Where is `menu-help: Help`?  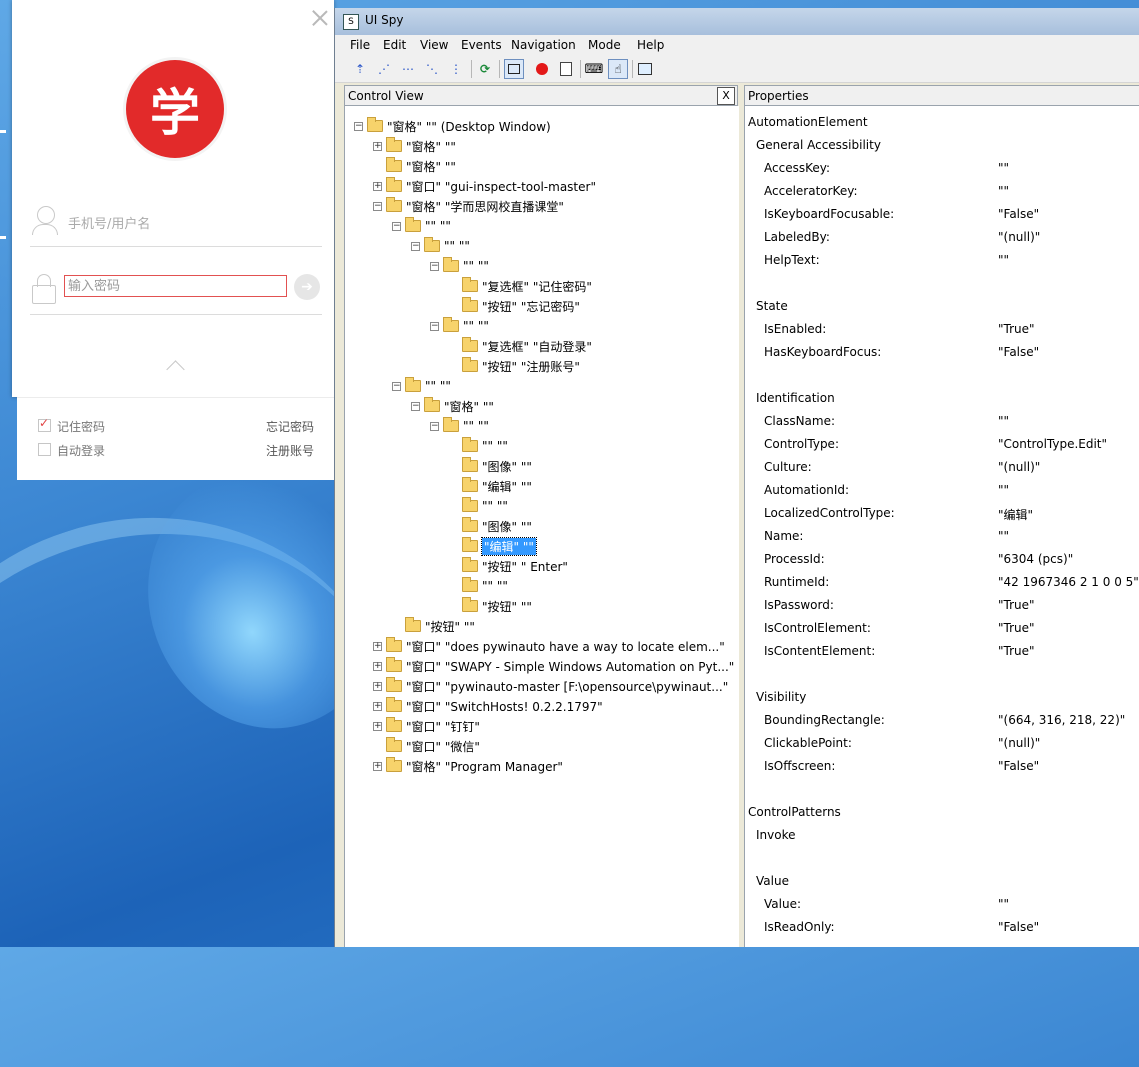 menu-help: Help is located at coordinates (650, 45).